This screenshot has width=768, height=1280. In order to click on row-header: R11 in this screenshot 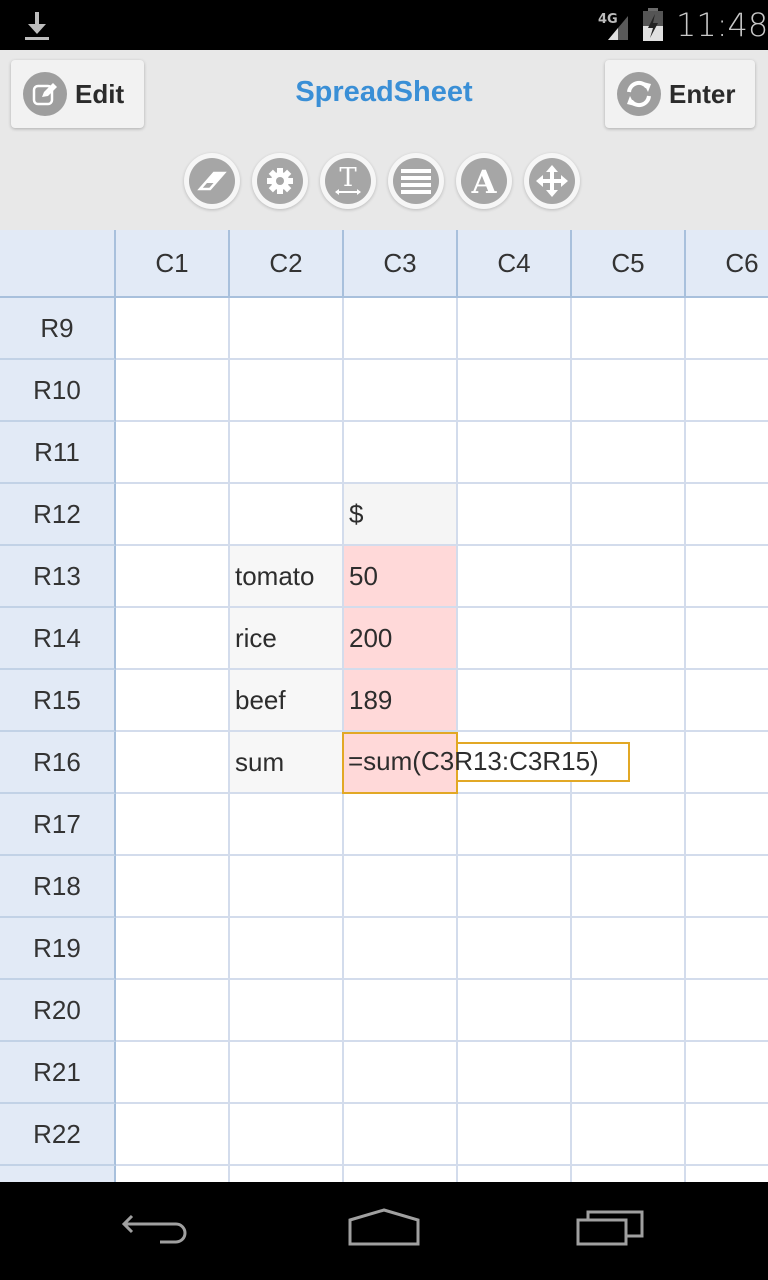, I will do `click(58, 453)`.